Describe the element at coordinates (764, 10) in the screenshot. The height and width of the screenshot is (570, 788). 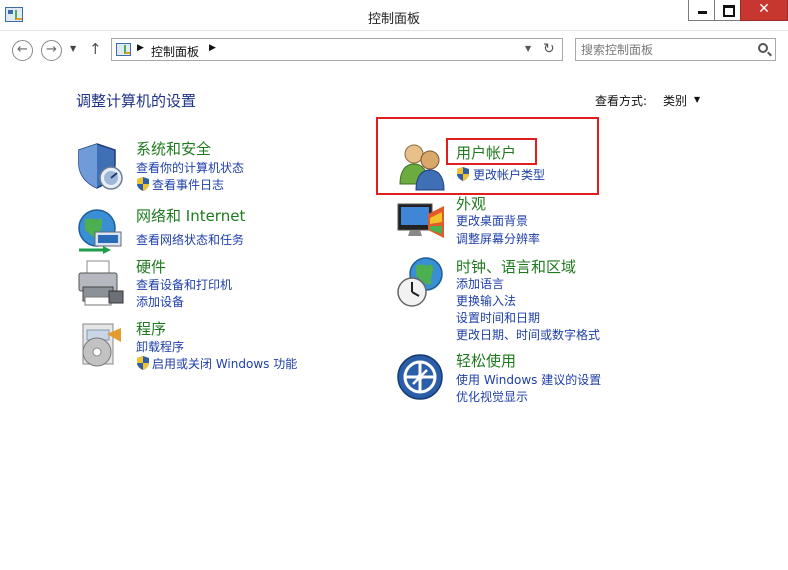
I see `close-button: ✕` at that location.